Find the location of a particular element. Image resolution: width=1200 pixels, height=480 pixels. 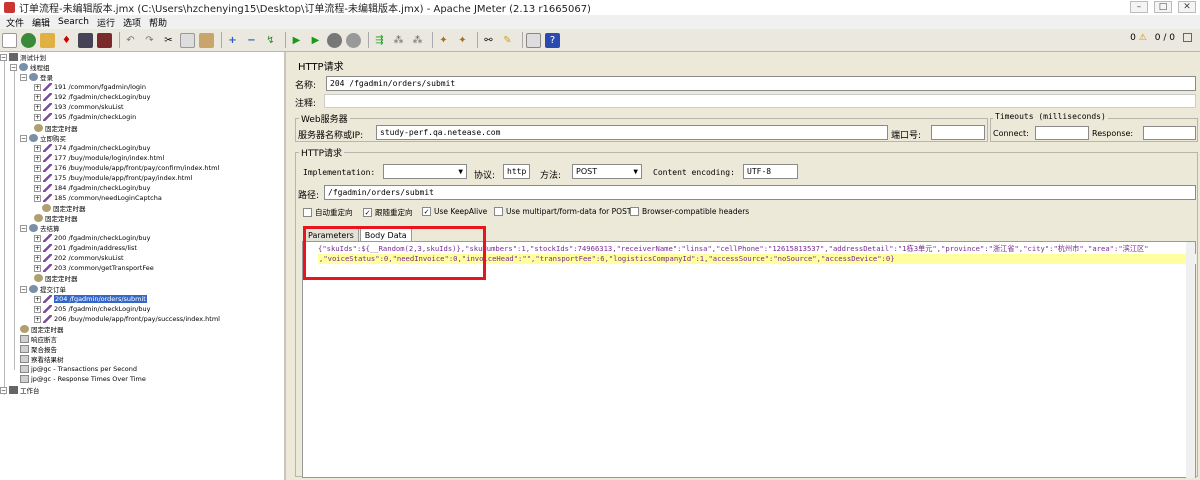

shutdown-icon is located at coordinates (353, 40).